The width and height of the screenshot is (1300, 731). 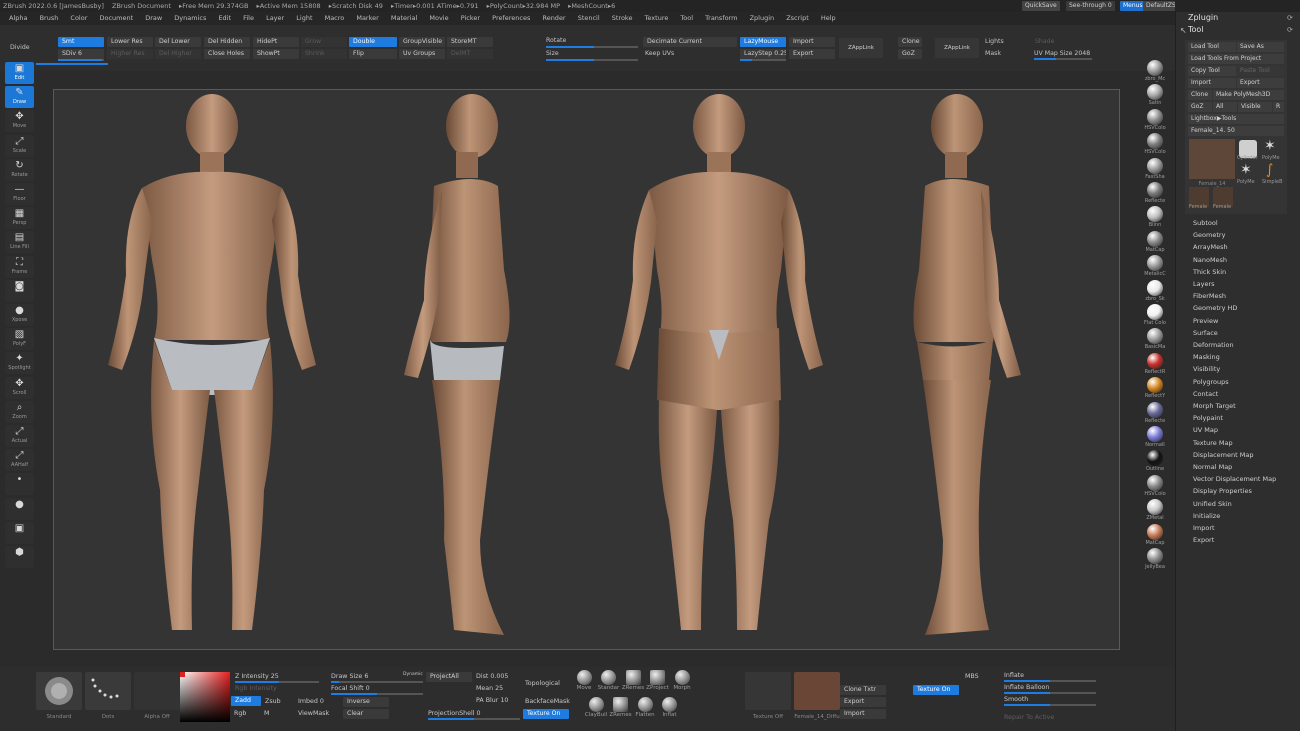 I want to click on z-intensity-slider: Z Intensity 25, so click(x=257, y=676).